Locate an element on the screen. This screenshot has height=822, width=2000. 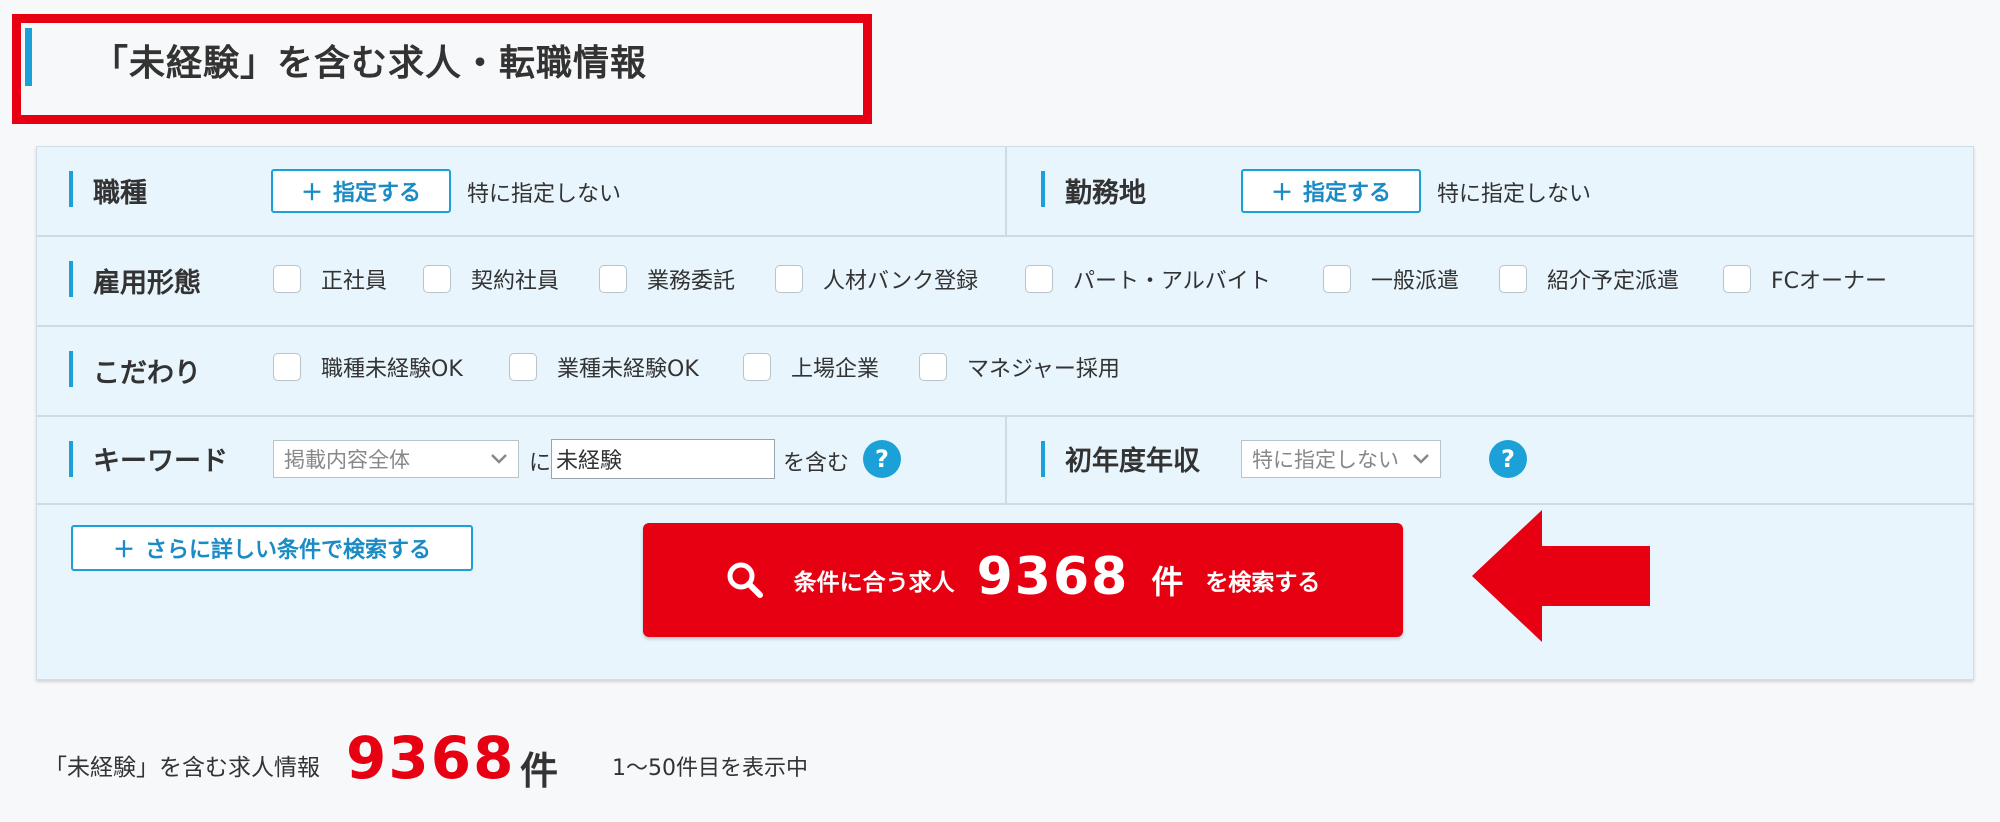
employment-option-label: 一般派遣 is located at coordinates (1415, 281).